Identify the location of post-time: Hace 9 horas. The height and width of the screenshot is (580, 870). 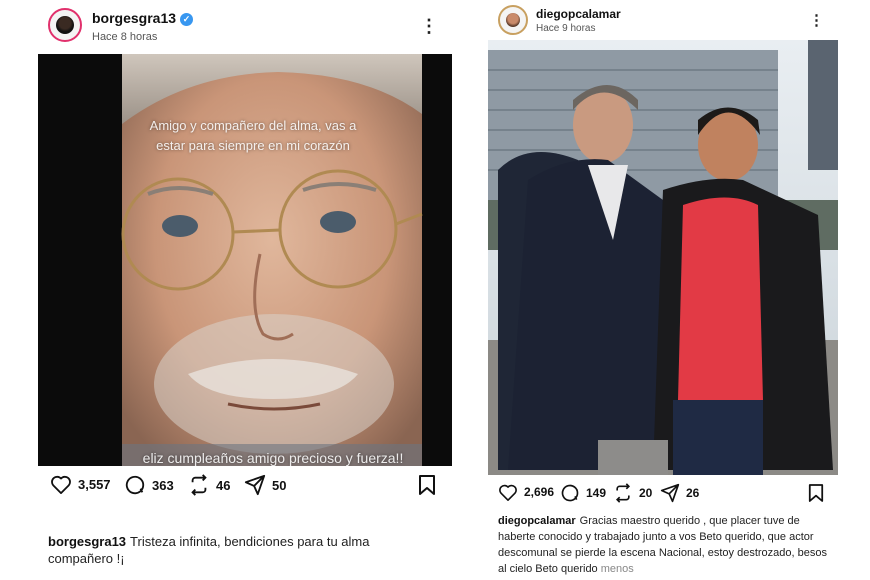
(566, 28).